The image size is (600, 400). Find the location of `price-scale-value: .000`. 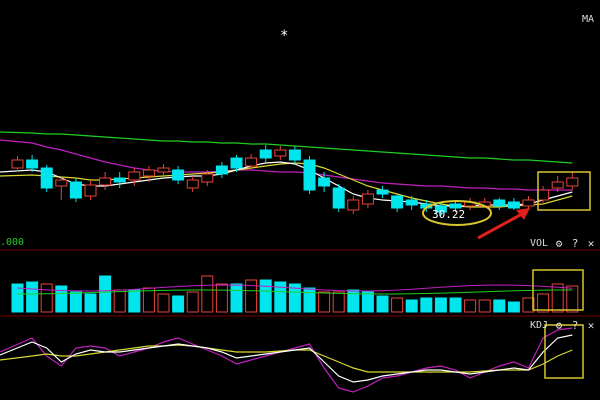

price-scale-value: .000 is located at coordinates (12, 242).